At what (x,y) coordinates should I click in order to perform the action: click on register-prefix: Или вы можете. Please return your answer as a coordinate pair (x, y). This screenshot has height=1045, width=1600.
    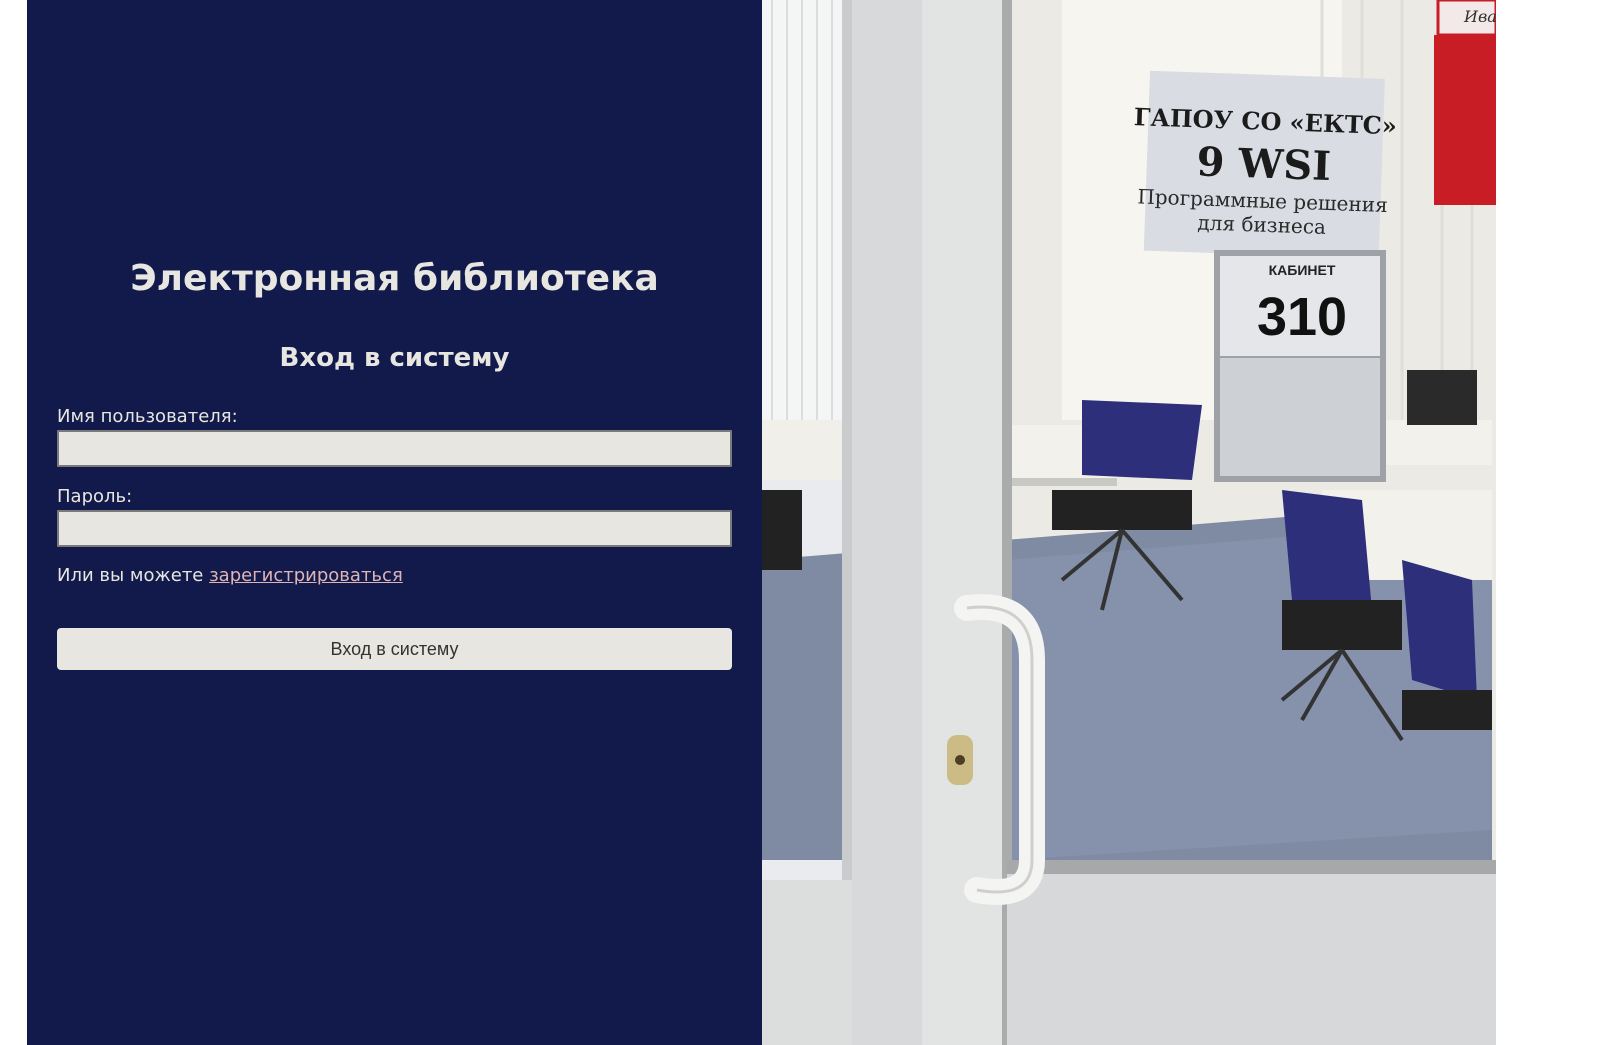
    Looking at the image, I should click on (130, 575).